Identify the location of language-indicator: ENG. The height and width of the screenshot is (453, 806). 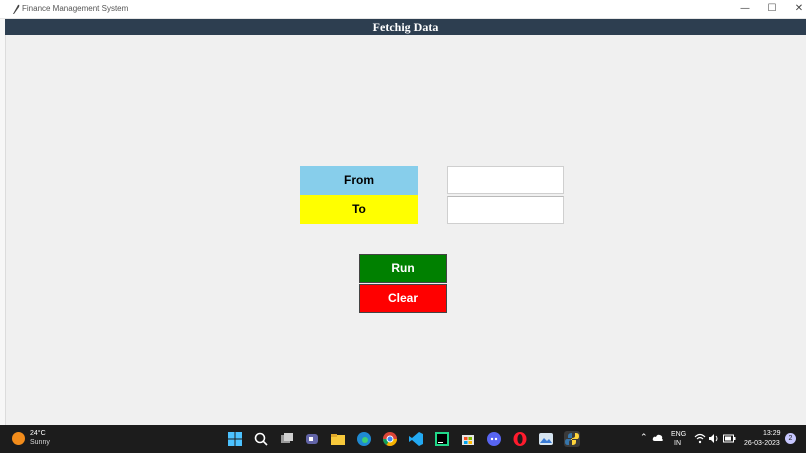
(678, 434).